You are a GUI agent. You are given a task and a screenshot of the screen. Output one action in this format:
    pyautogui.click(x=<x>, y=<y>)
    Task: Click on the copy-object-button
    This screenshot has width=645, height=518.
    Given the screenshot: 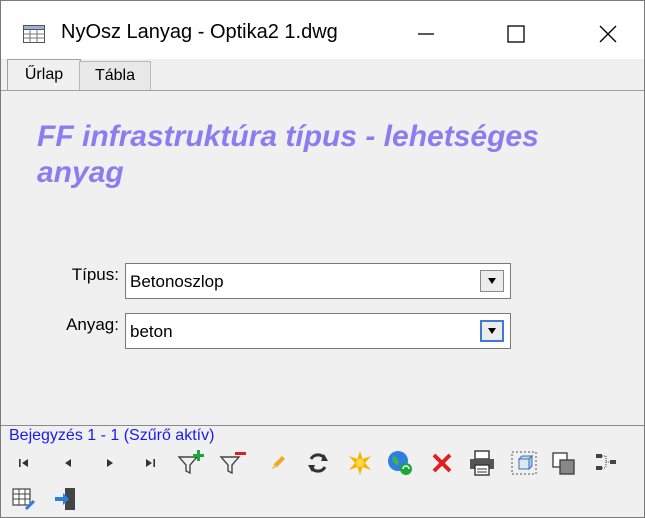 What is the action you would take?
    pyautogui.click(x=564, y=463)
    